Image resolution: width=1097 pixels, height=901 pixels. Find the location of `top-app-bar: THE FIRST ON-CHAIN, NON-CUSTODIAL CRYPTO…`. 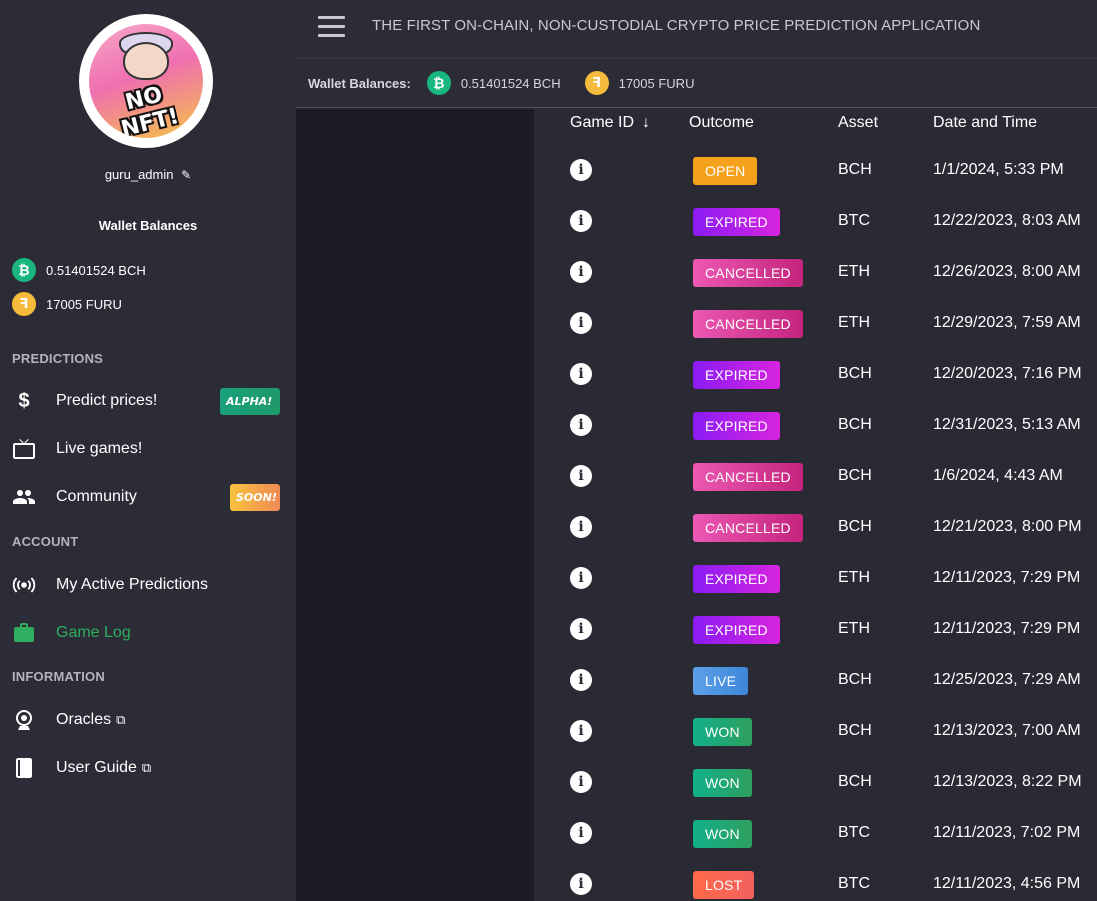

top-app-bar: THE FIRST ON-CHAIN, NON-CUSTODIAL CRYPTO… is located at coordinates (696, 29).